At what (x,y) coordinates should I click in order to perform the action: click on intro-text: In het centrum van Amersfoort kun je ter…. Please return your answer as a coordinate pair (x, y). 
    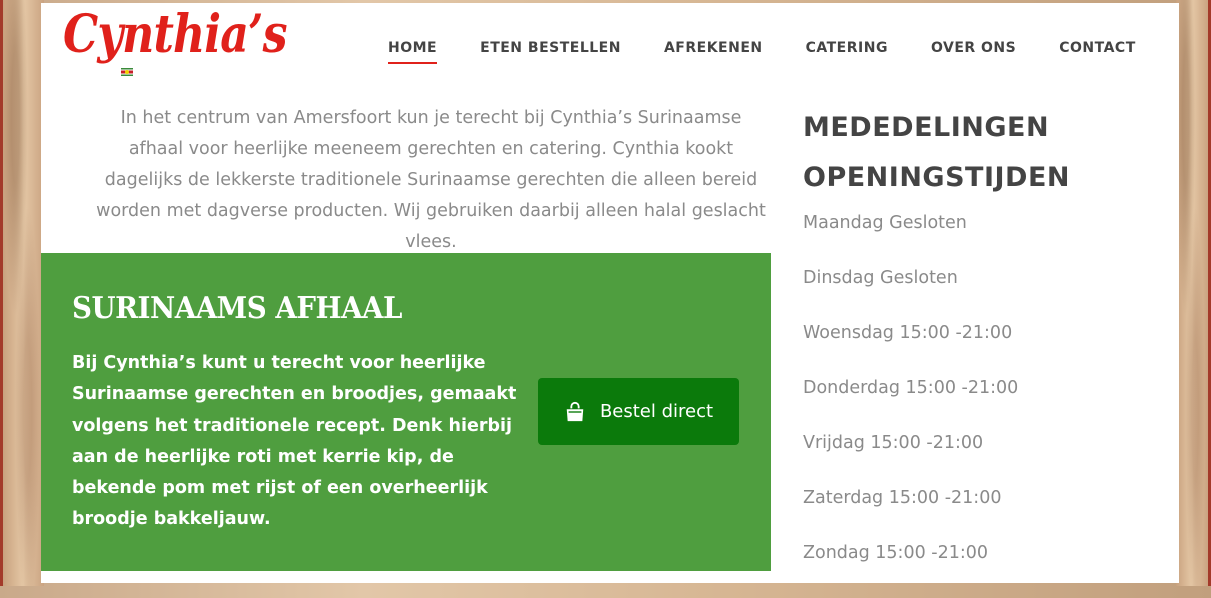
    Looking at the image, I should click on (431, 180).